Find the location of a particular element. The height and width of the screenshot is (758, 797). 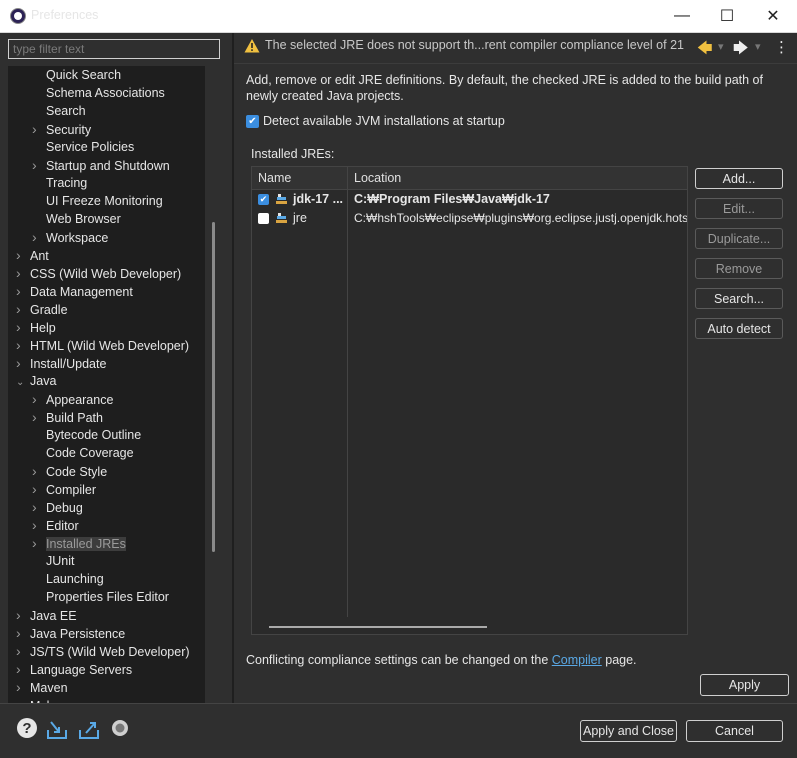

tree-item: Web Browser is located at coordinates (76, 219).